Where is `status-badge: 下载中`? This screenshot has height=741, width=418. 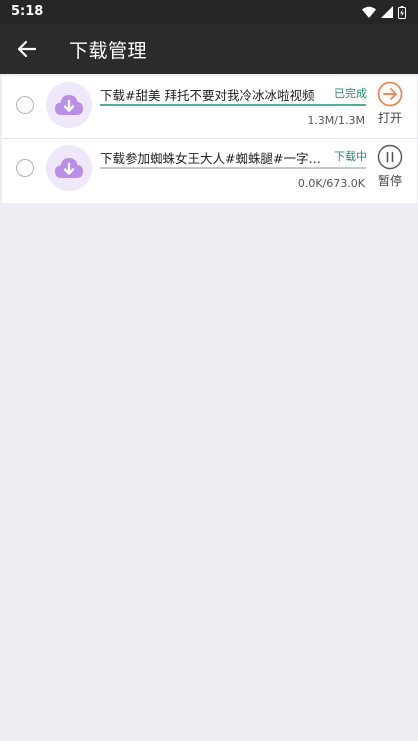 status-badge: 下载中 is located at coordinates (350, 156).